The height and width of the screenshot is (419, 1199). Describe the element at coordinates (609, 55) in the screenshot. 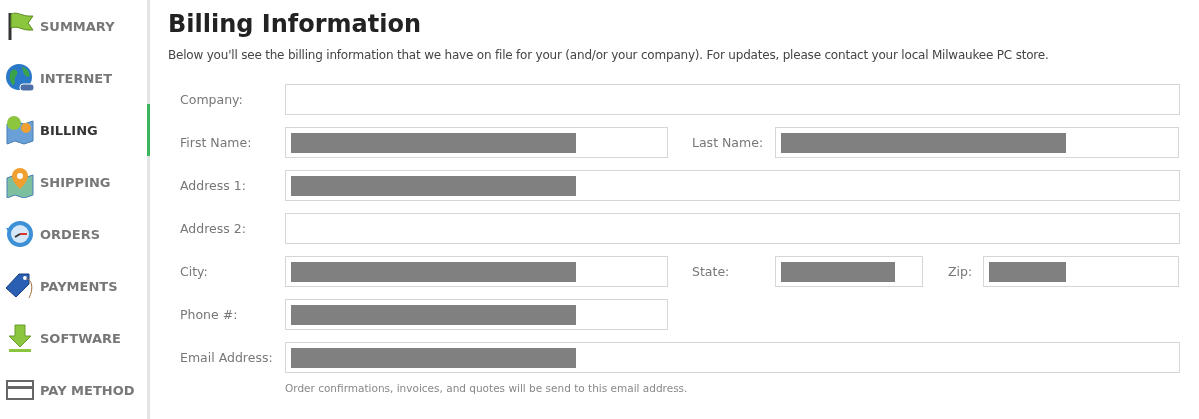

I see `description-text: Below you'll see the billing information that we have on file for your (and/or your company). For updates, please contact your local Milwaukee PC store.` at that location.